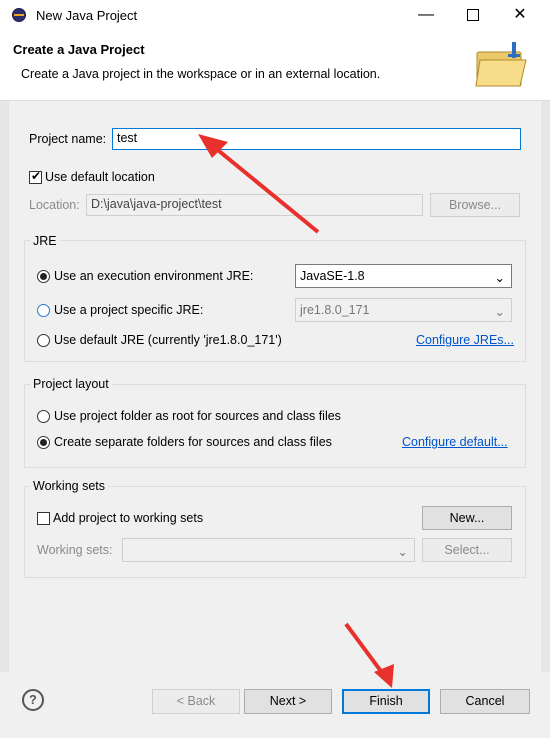 The width and height of the screenshot is (550, 738). What do you see at coordinates (263, 187) in the screenshot?
I see `annotation-arrow-project-name` at bounding box center [263, 187].